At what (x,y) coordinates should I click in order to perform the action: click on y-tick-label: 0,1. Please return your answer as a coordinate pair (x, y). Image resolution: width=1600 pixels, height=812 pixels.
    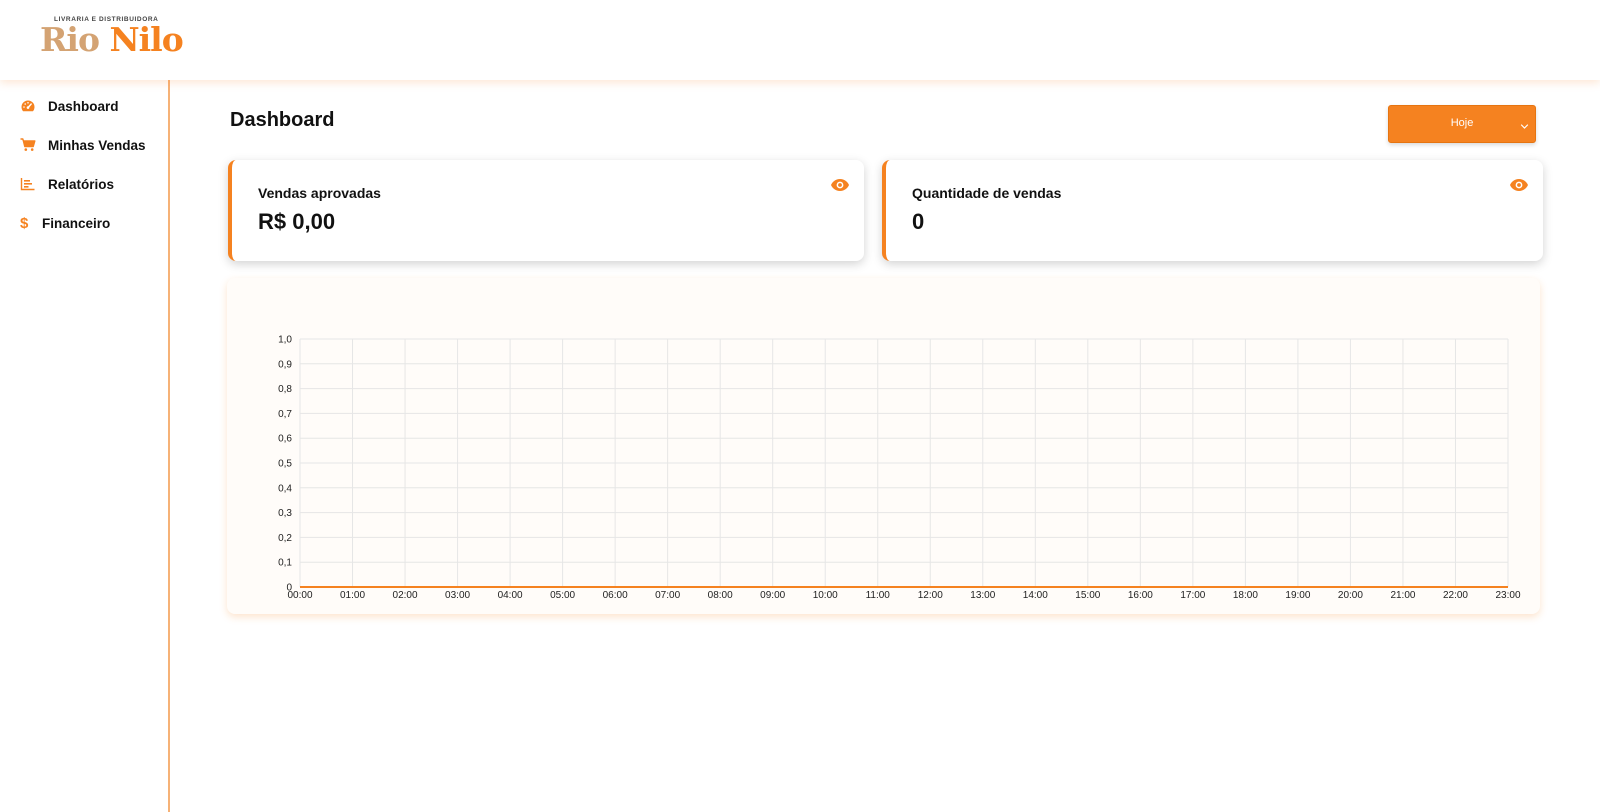
    Looking at the image, I should click on (285, 563).